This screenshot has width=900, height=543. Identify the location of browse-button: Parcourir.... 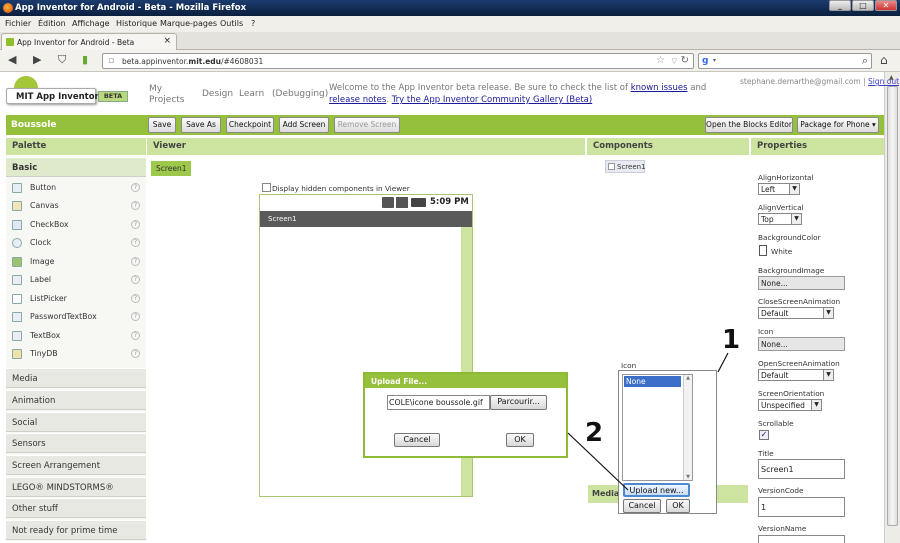
(518, 402).